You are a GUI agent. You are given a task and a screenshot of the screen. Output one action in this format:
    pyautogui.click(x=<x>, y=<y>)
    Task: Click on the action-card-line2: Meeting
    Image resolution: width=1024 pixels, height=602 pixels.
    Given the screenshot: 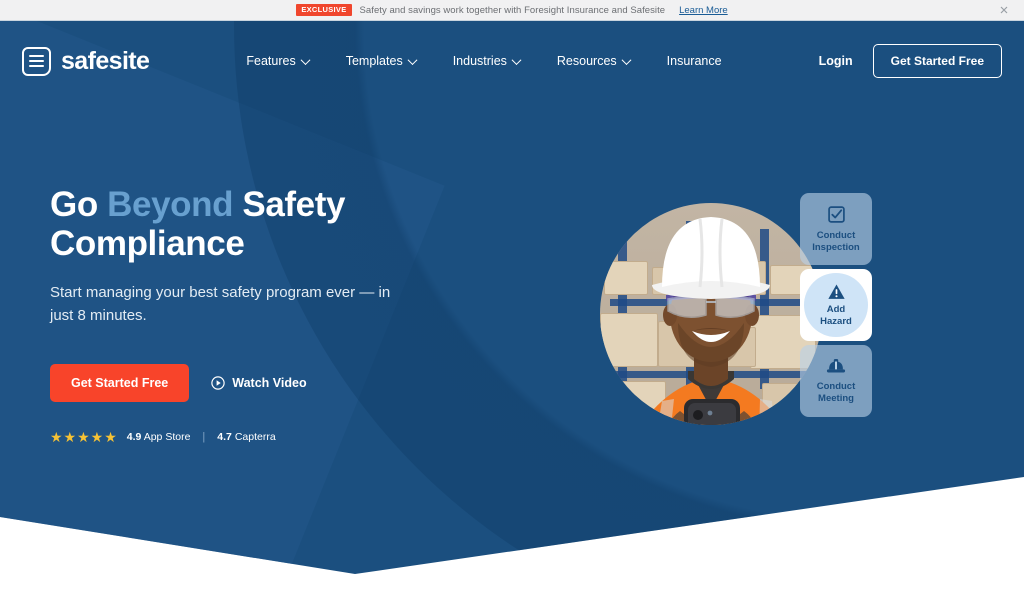 What is the action you would take?
    pyautogui.click(x=836, y=398)
    